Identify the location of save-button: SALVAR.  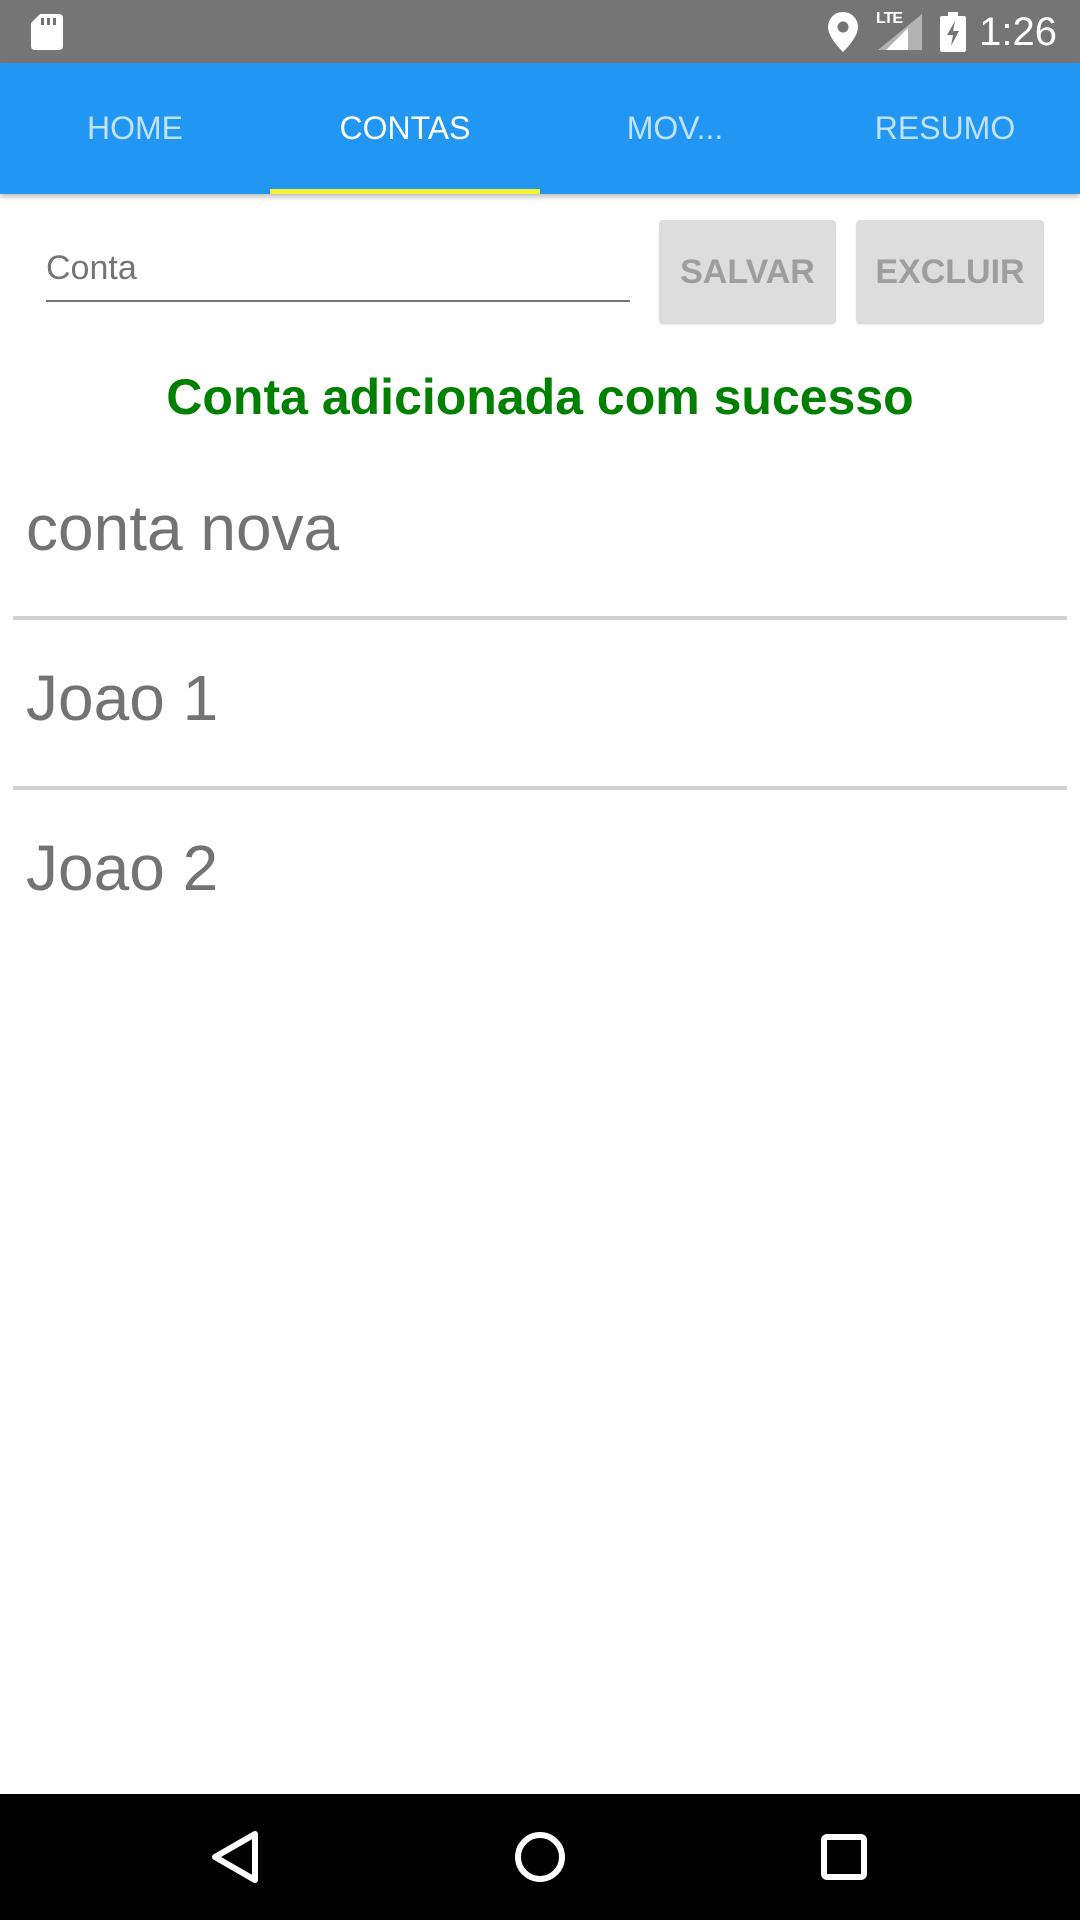
(747, 272).